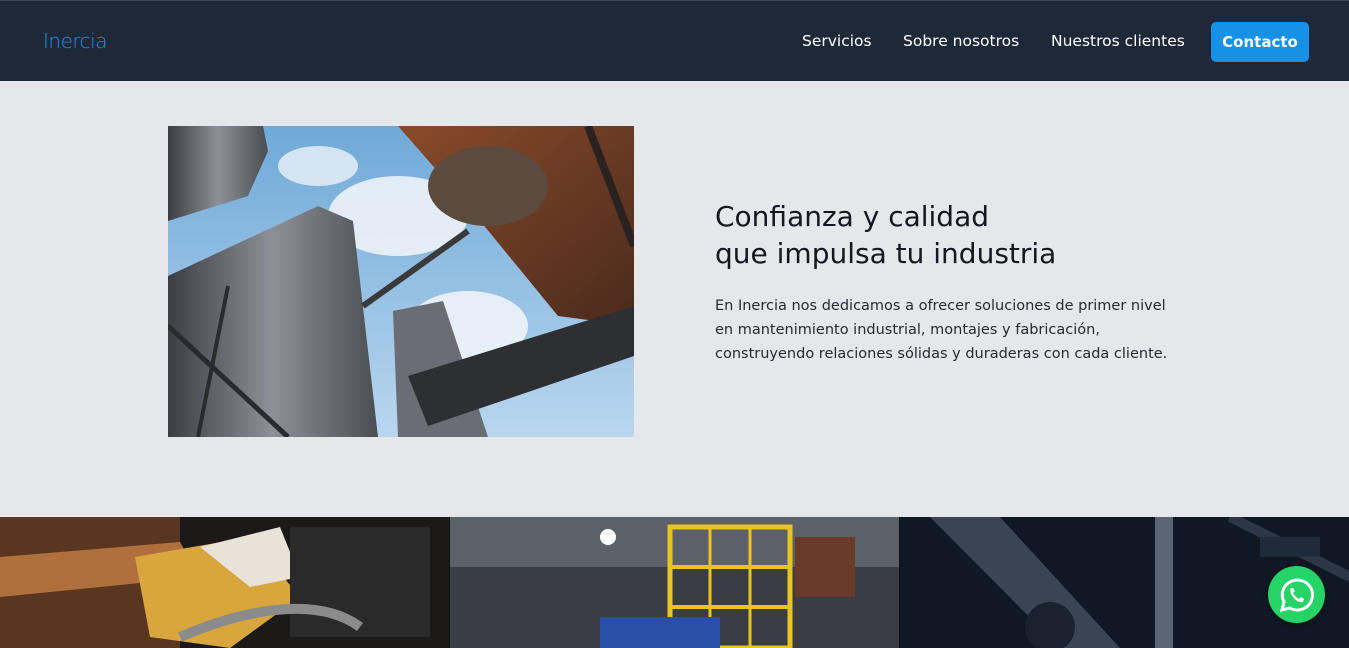 This screenshot has width=1349, height=648. What do you see at coordinates (852, 216) in the screenshot?
I see `hero-title-line-1: Confianza y calidad` at bounding box center [852, 216].